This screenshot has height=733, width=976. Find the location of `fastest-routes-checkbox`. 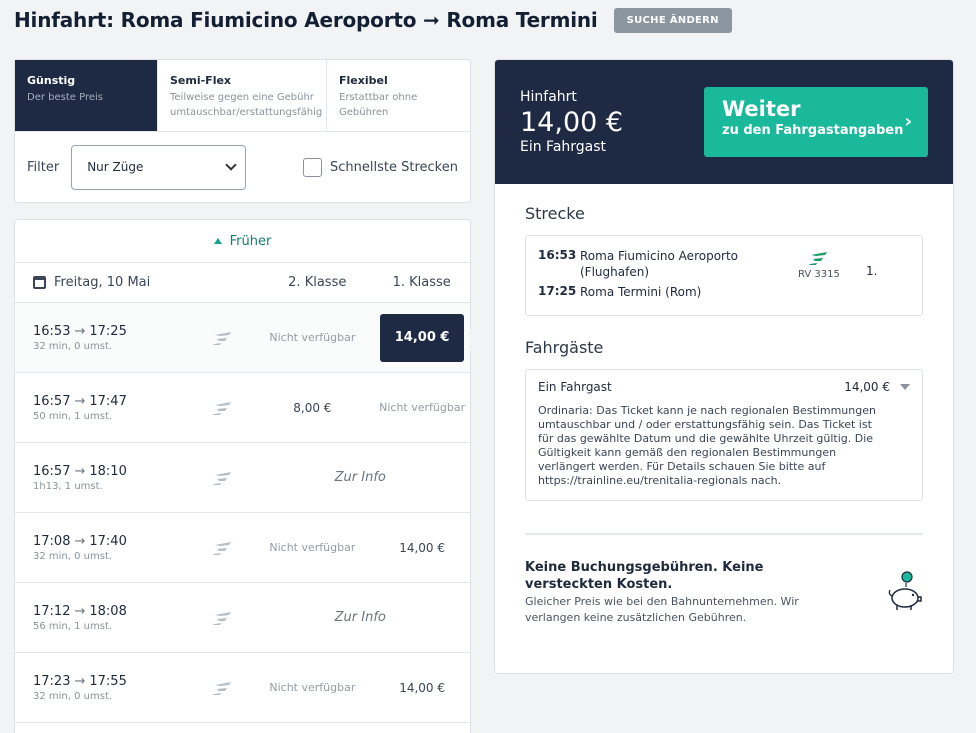

fastest-routes-checkbox is located at coordinates (313, 167).